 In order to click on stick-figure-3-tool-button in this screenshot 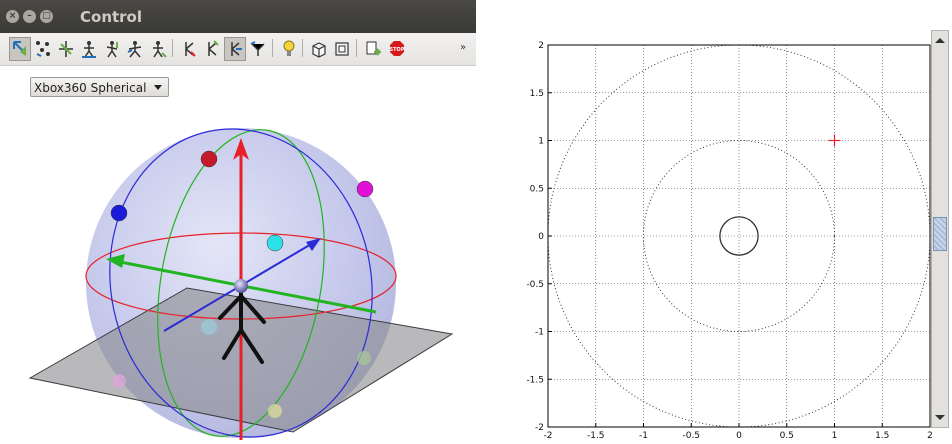, I will do `click(135, 49)`.